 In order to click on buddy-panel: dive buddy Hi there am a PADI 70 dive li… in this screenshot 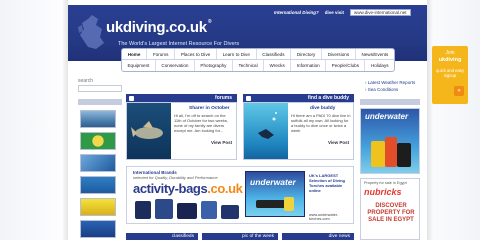, I will do `click(298, 131)`.